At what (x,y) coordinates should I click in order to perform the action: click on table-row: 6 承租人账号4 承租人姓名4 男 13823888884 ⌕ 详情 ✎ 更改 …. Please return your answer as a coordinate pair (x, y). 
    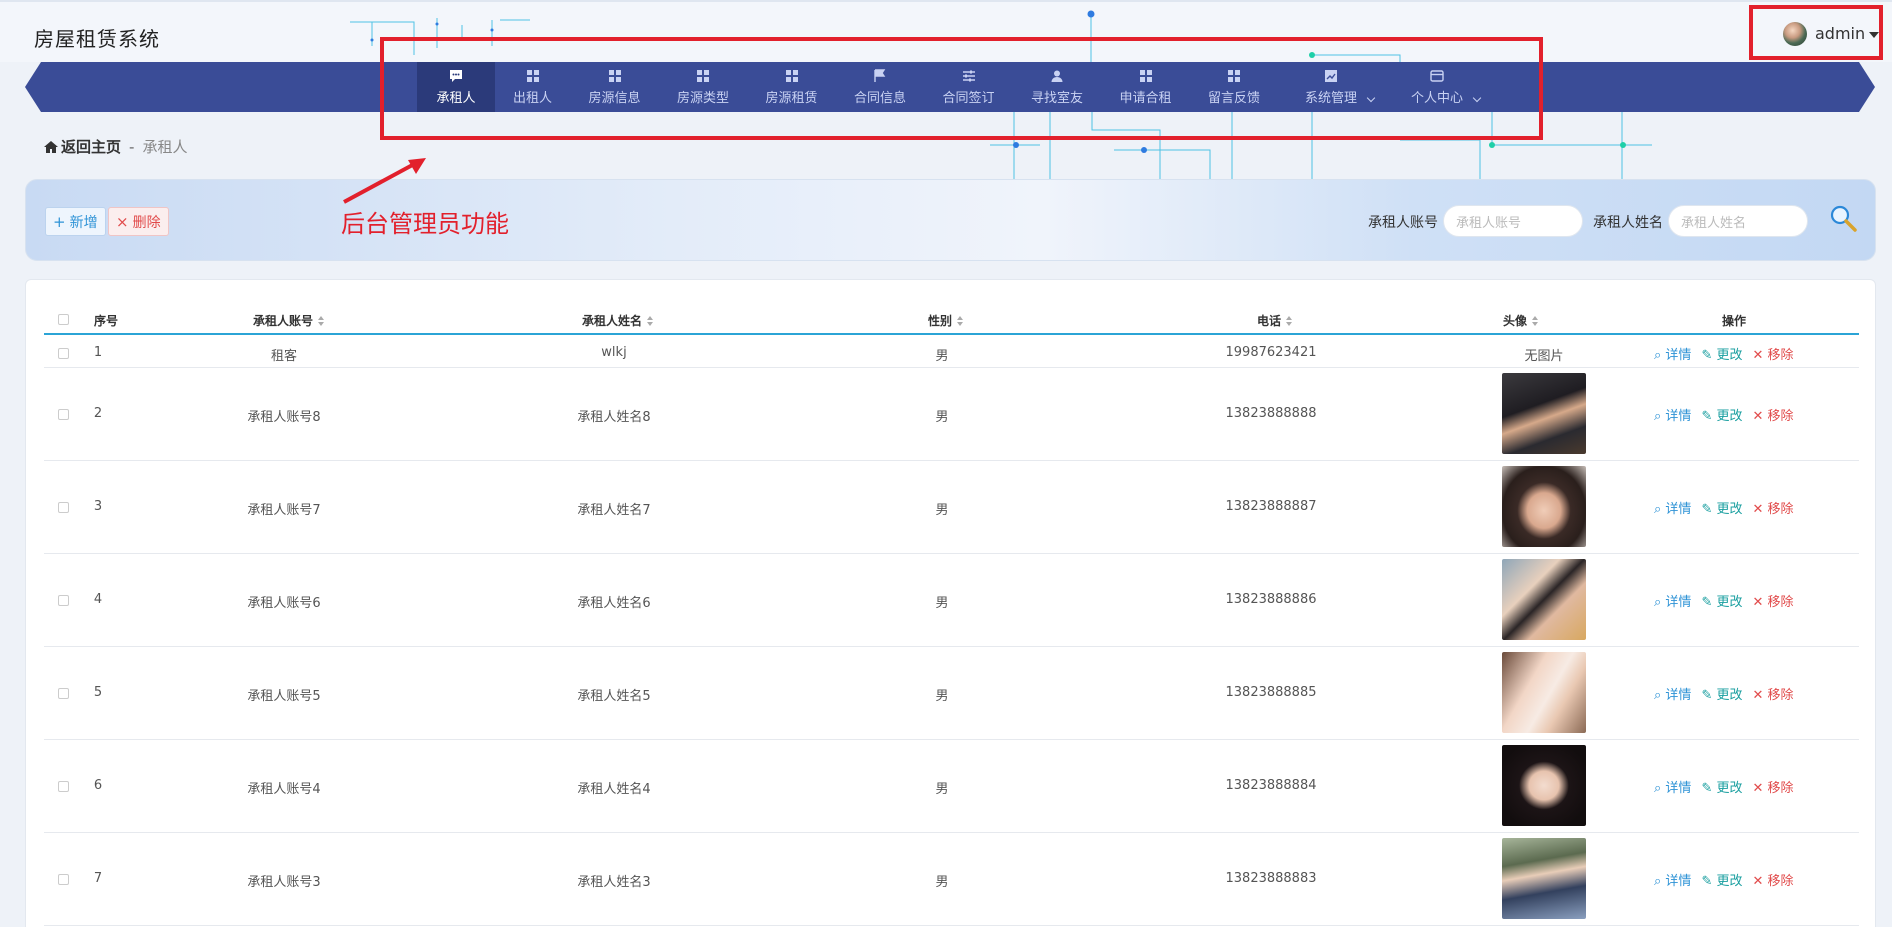
    Looking at the image, I should click on (951, 786).